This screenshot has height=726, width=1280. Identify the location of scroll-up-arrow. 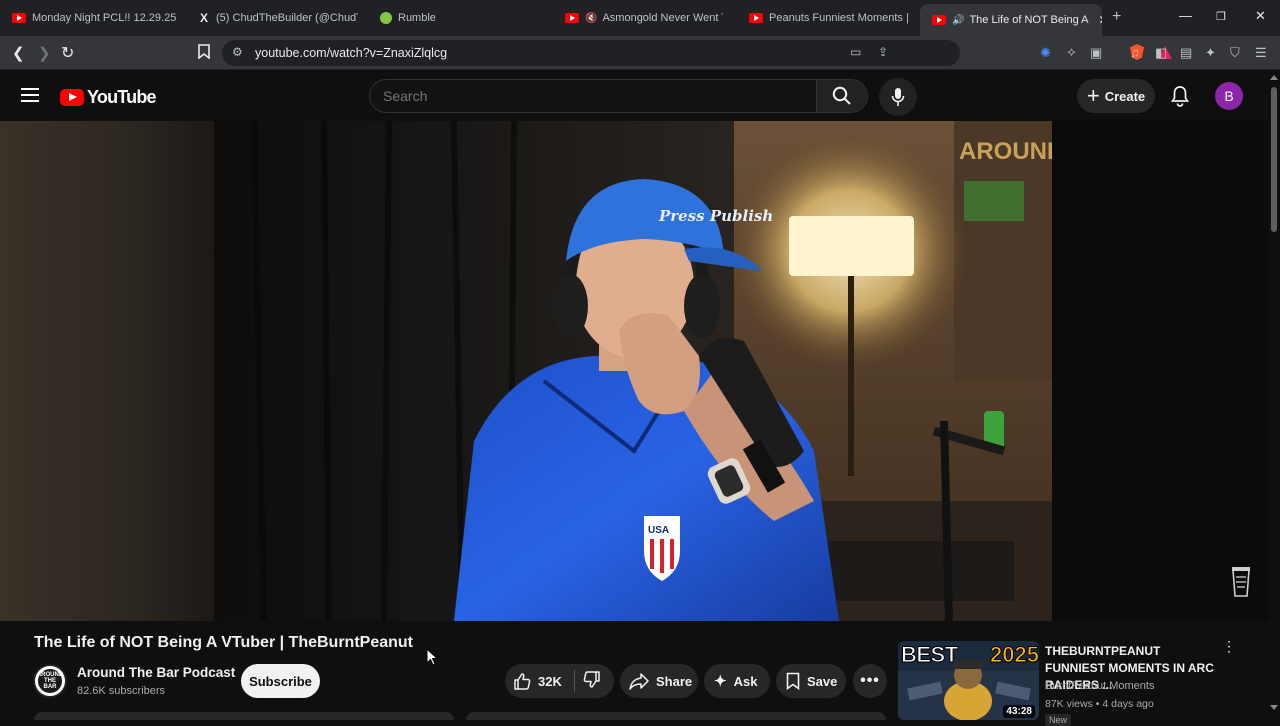
(1274, 77).